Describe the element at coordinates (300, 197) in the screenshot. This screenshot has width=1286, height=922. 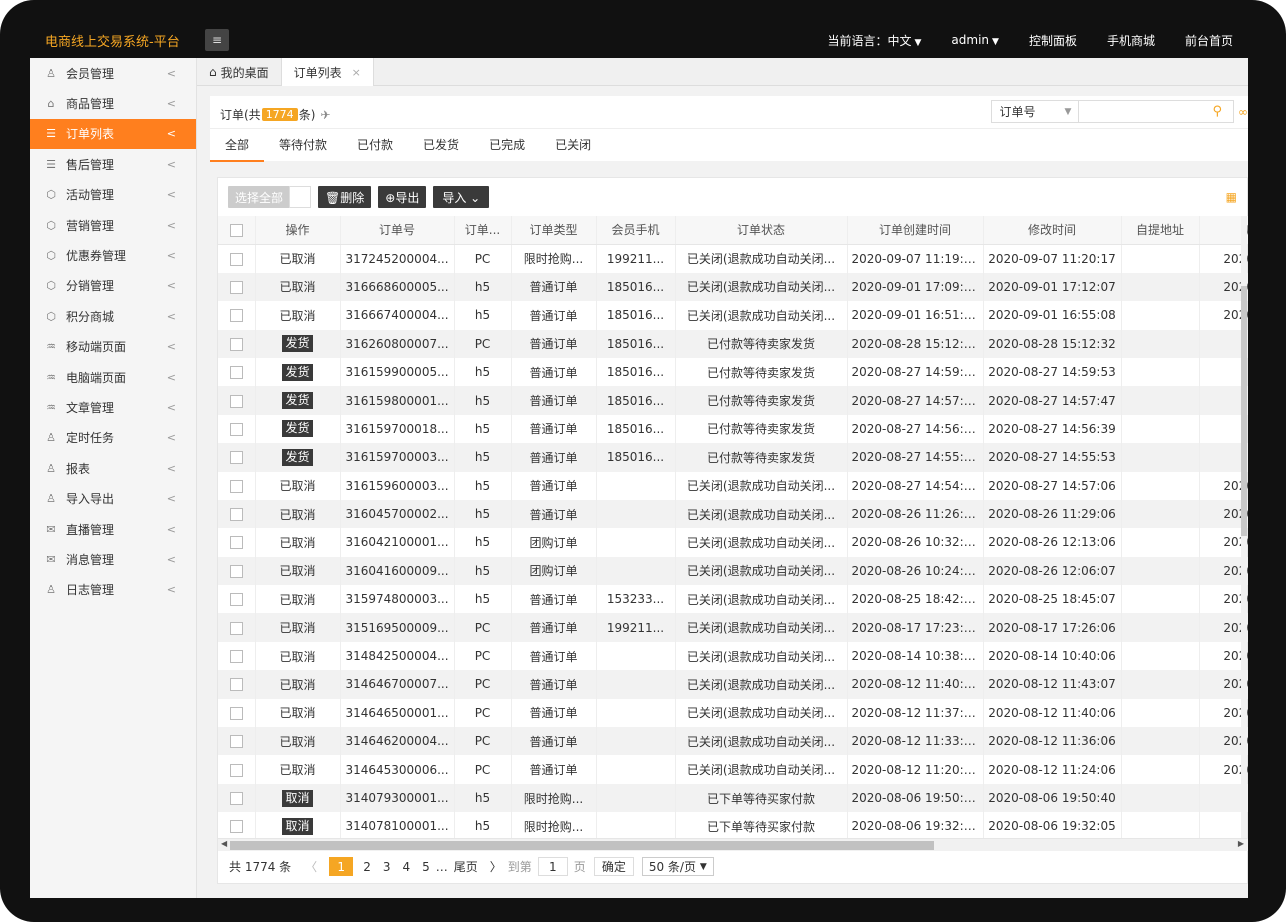
I see `select-all-checkbox` at that location.